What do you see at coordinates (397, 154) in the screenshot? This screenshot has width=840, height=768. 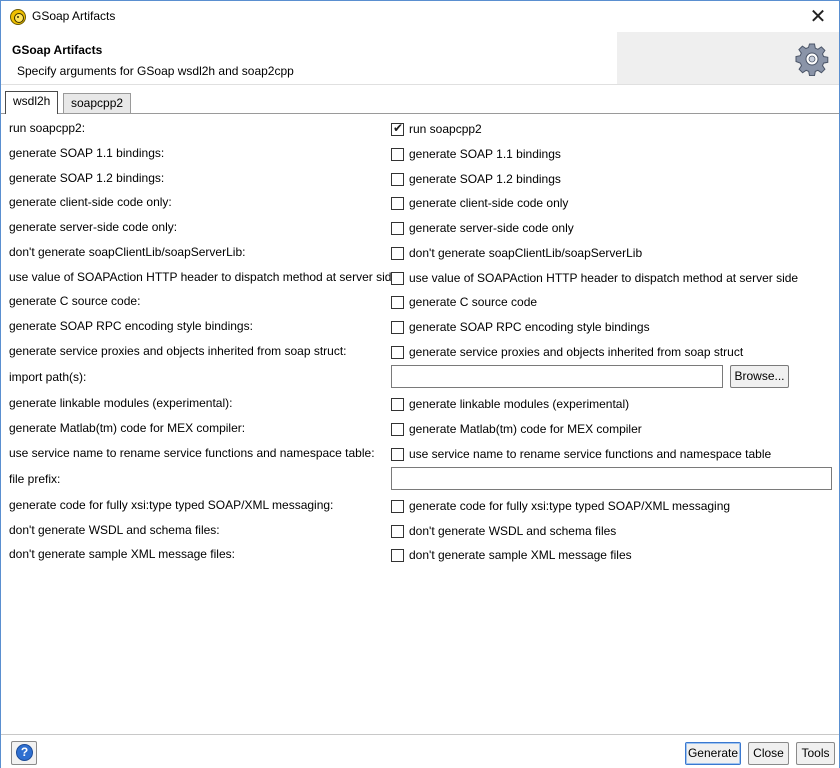 I see `soap11-checkbox` at bounding box center [397, 154].